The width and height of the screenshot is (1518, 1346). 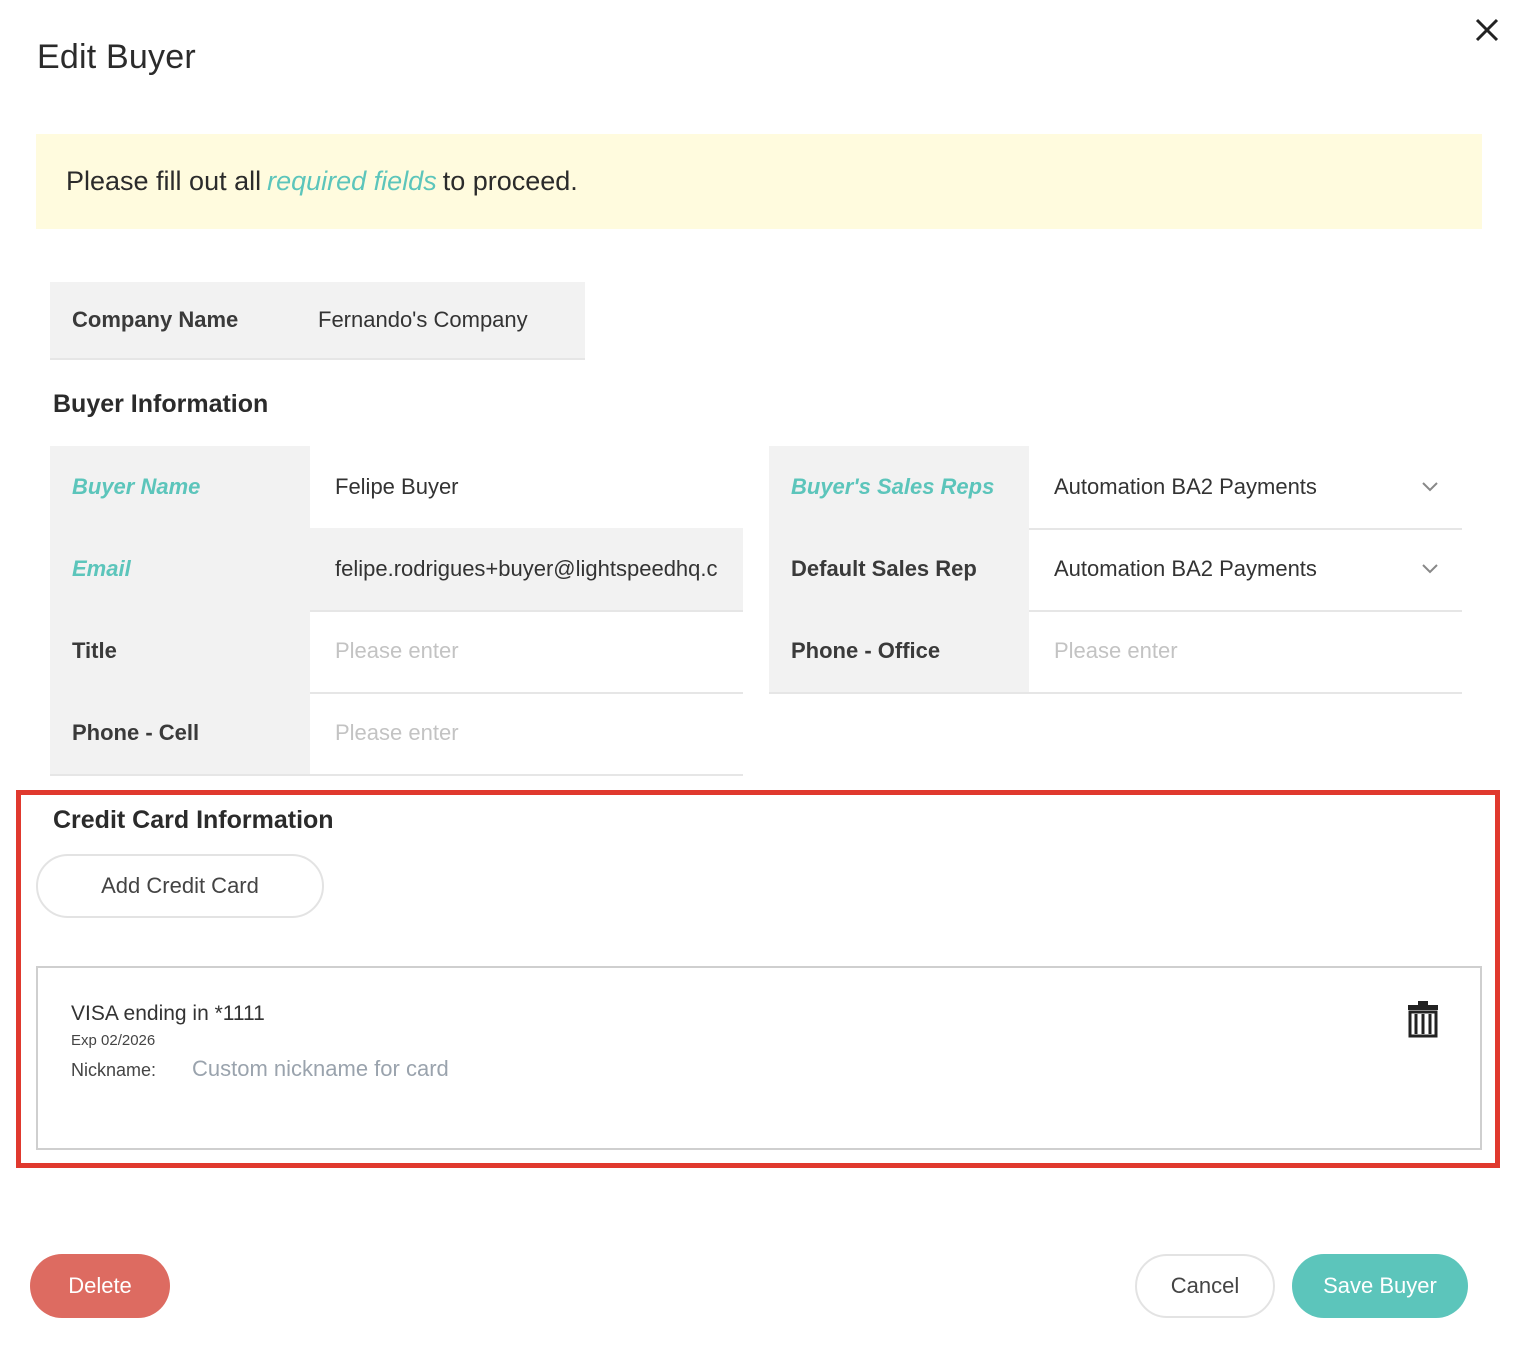 I want to click on delete-card-button, so click(x=1423, y=1019).